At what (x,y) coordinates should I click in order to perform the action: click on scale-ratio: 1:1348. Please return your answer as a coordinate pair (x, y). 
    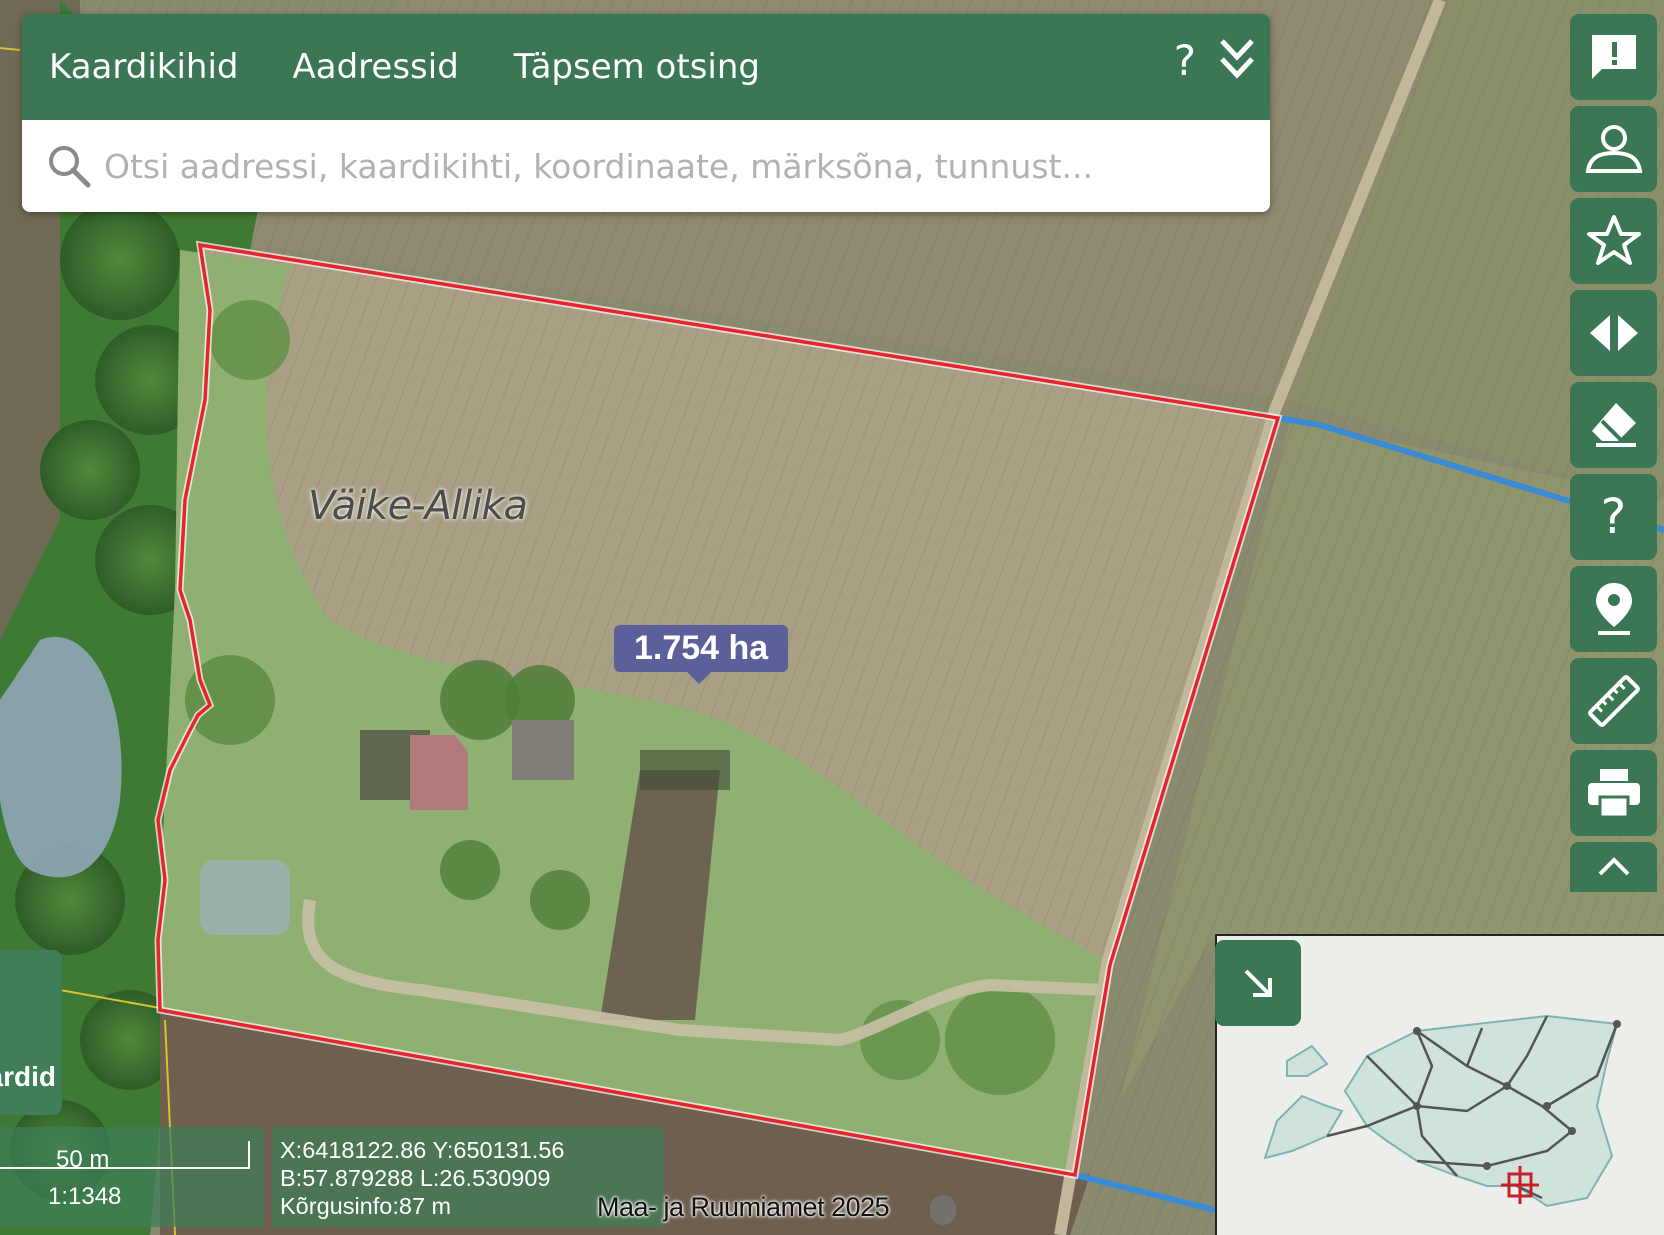
    Looking at the image, I should click on (85, 1196).